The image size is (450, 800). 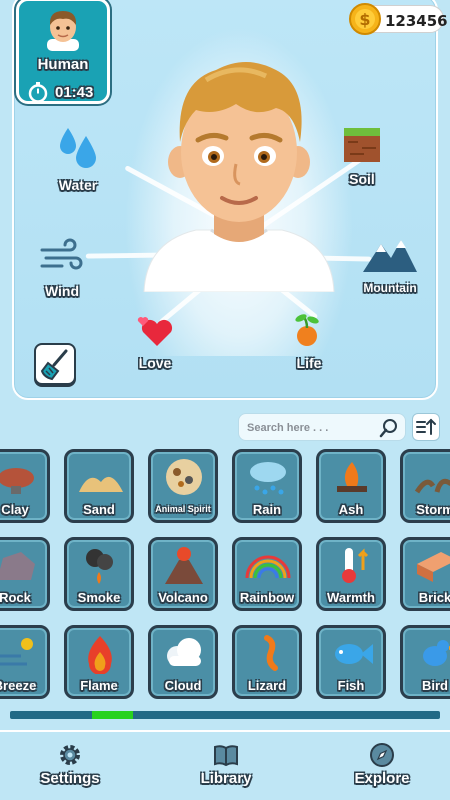 I want to click on explore-button: Explore, so click(x=382, y=764).